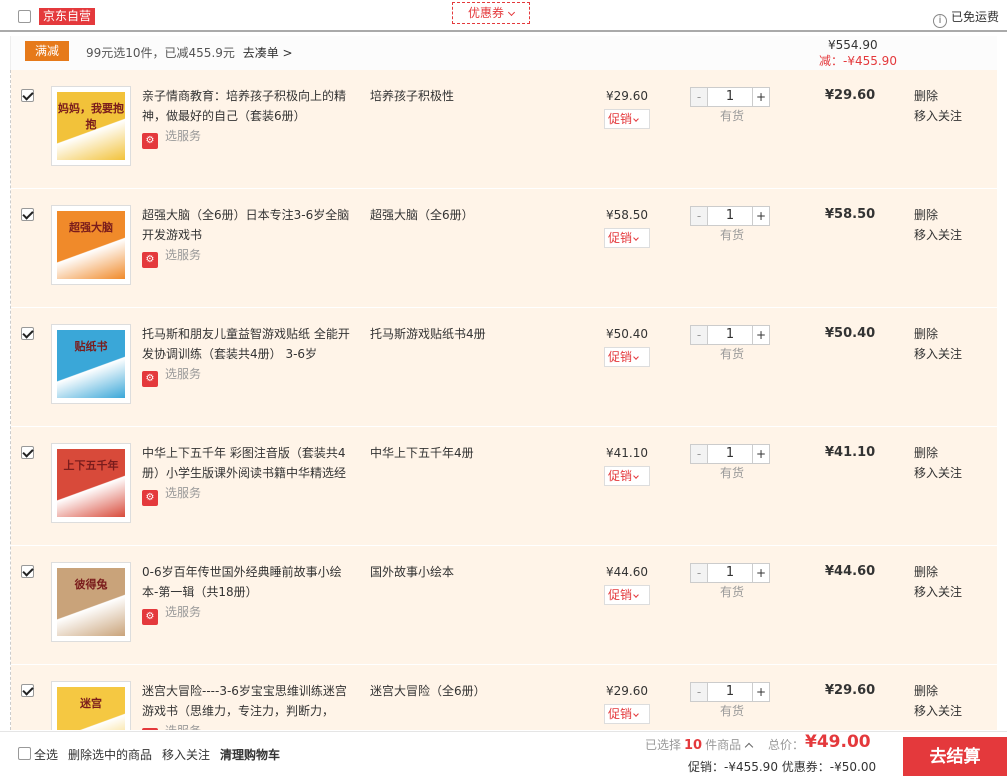 The width and height of the screenshot is (1007, 776). I want to click on product-thumbnail: 迷宫, so click(91, 705).